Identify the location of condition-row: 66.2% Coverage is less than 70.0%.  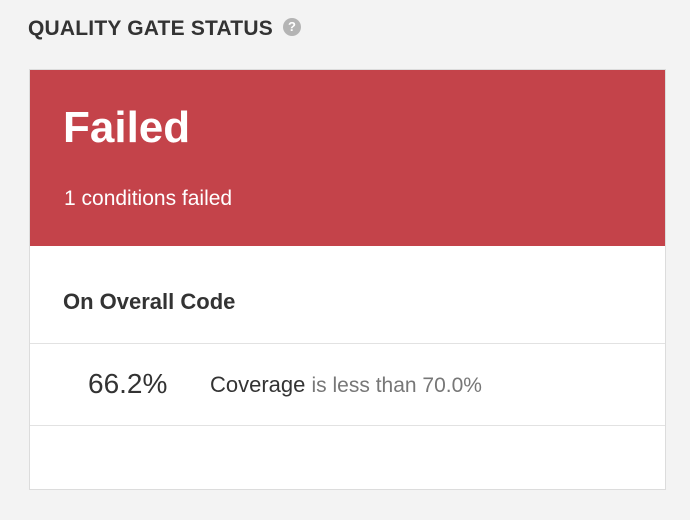
(347, 384).